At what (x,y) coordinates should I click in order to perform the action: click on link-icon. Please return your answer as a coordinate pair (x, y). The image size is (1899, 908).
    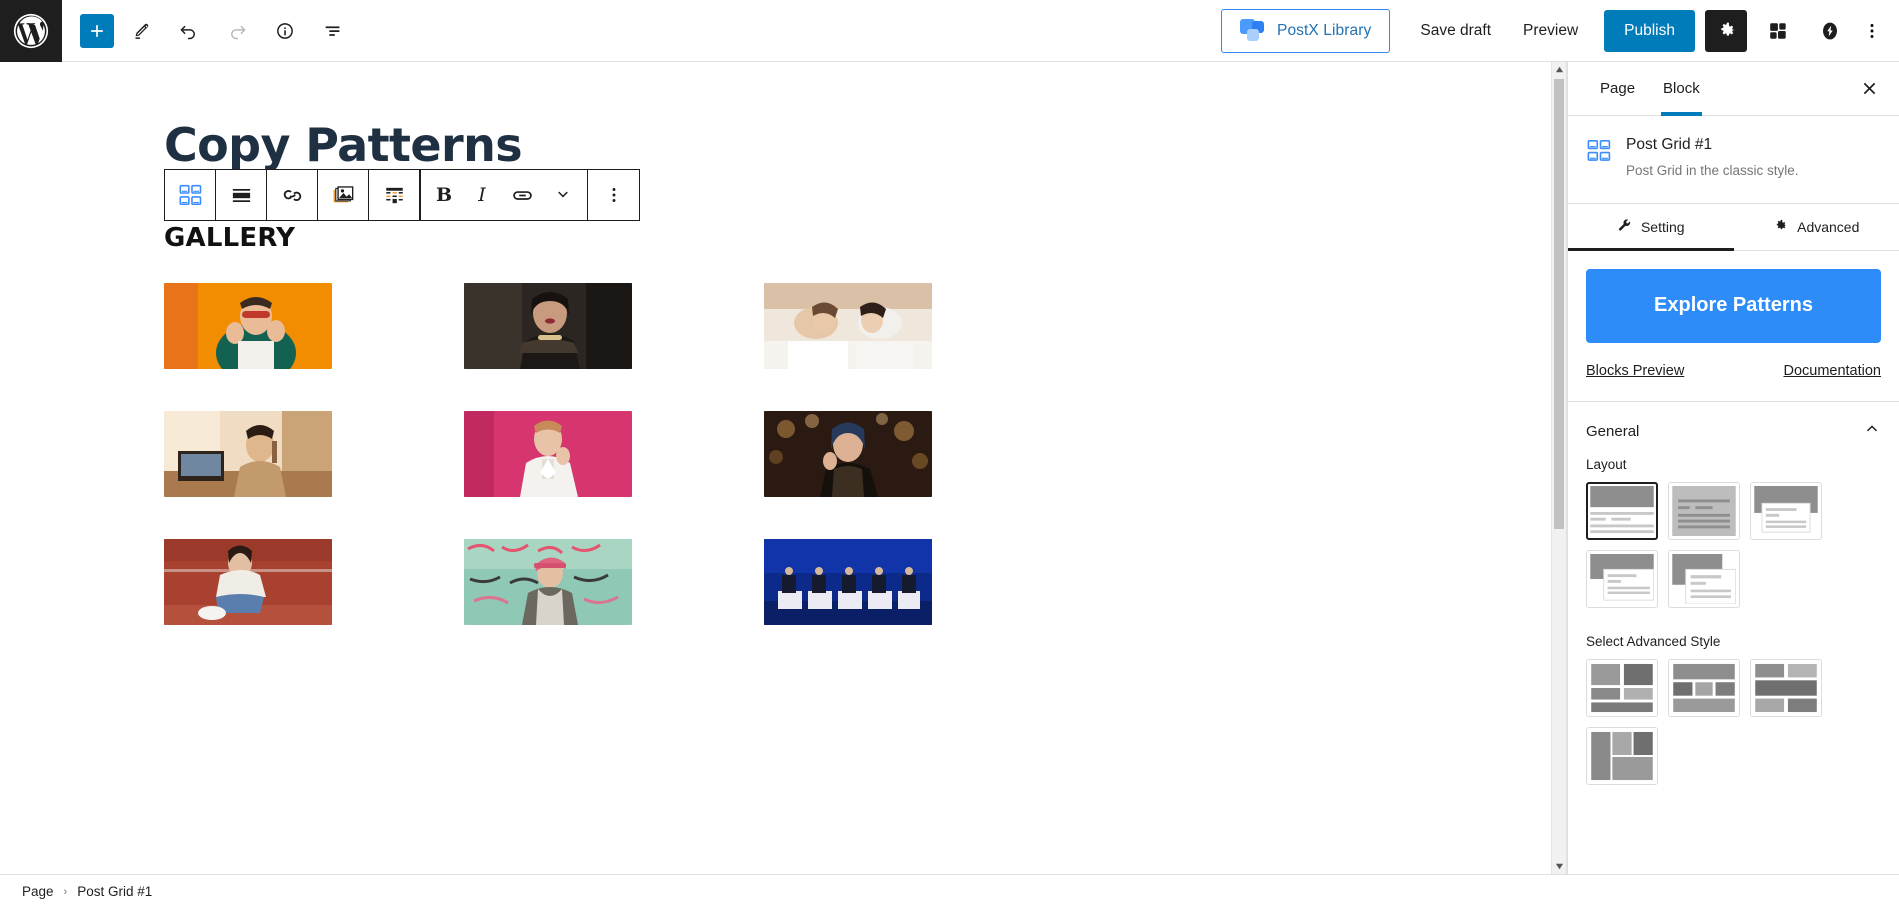
    Looking at the image, I should click on (522, 195).